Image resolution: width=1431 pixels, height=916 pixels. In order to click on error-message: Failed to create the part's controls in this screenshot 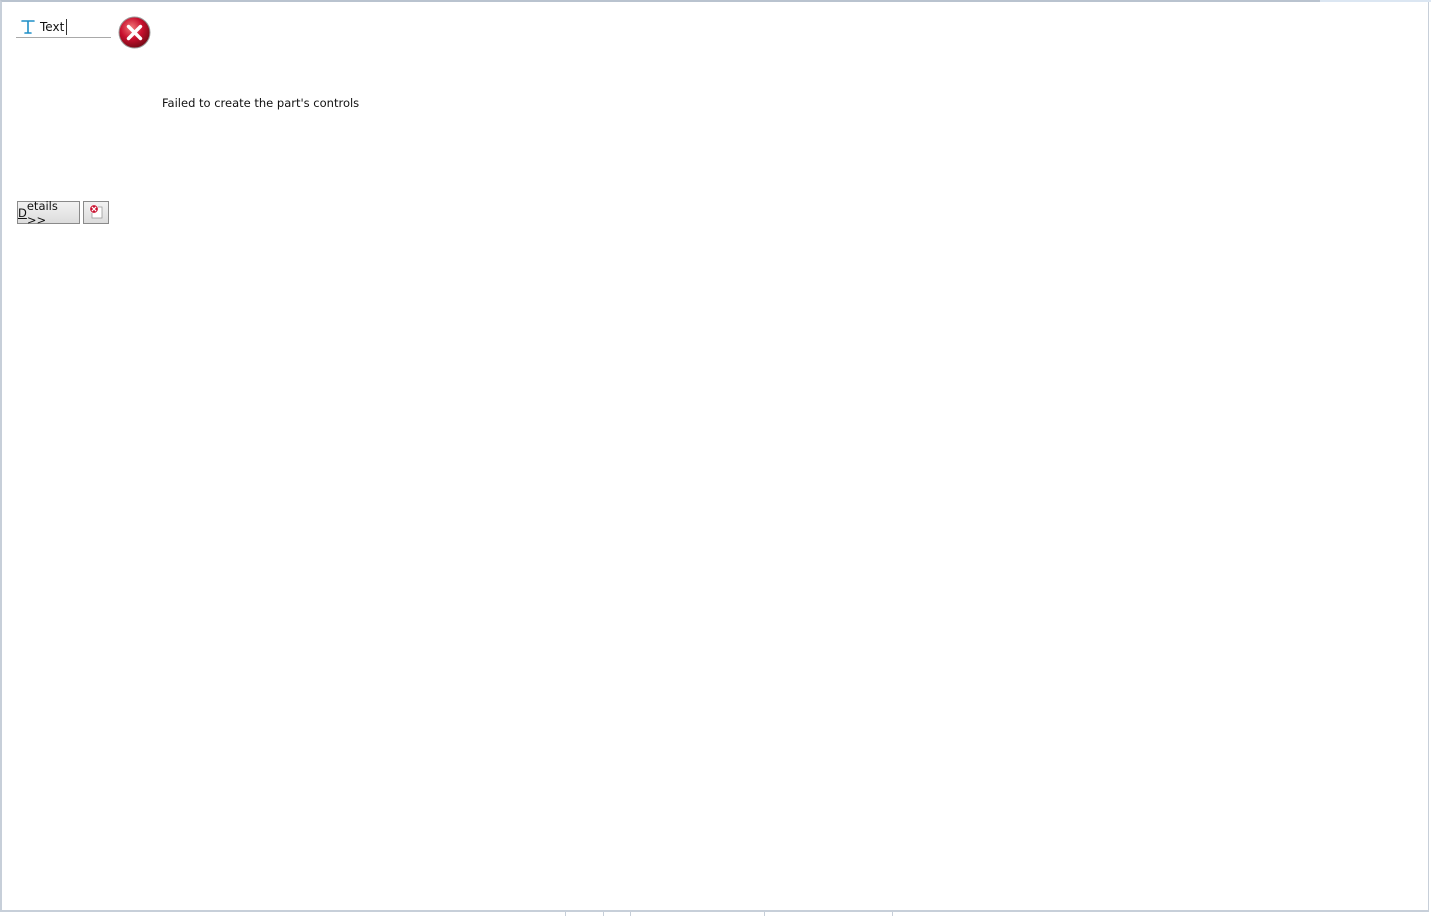, I will do `click(261, 103)`.